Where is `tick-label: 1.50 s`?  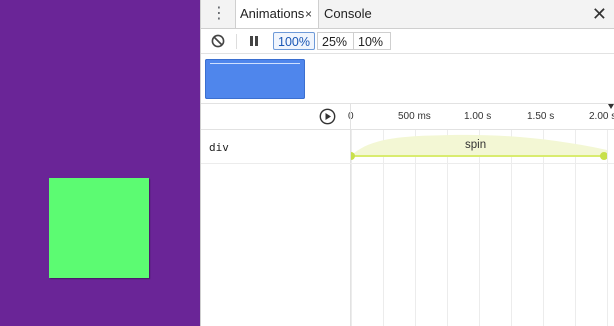 tick-label: 1.50 s is located at coordinates (541, 116).